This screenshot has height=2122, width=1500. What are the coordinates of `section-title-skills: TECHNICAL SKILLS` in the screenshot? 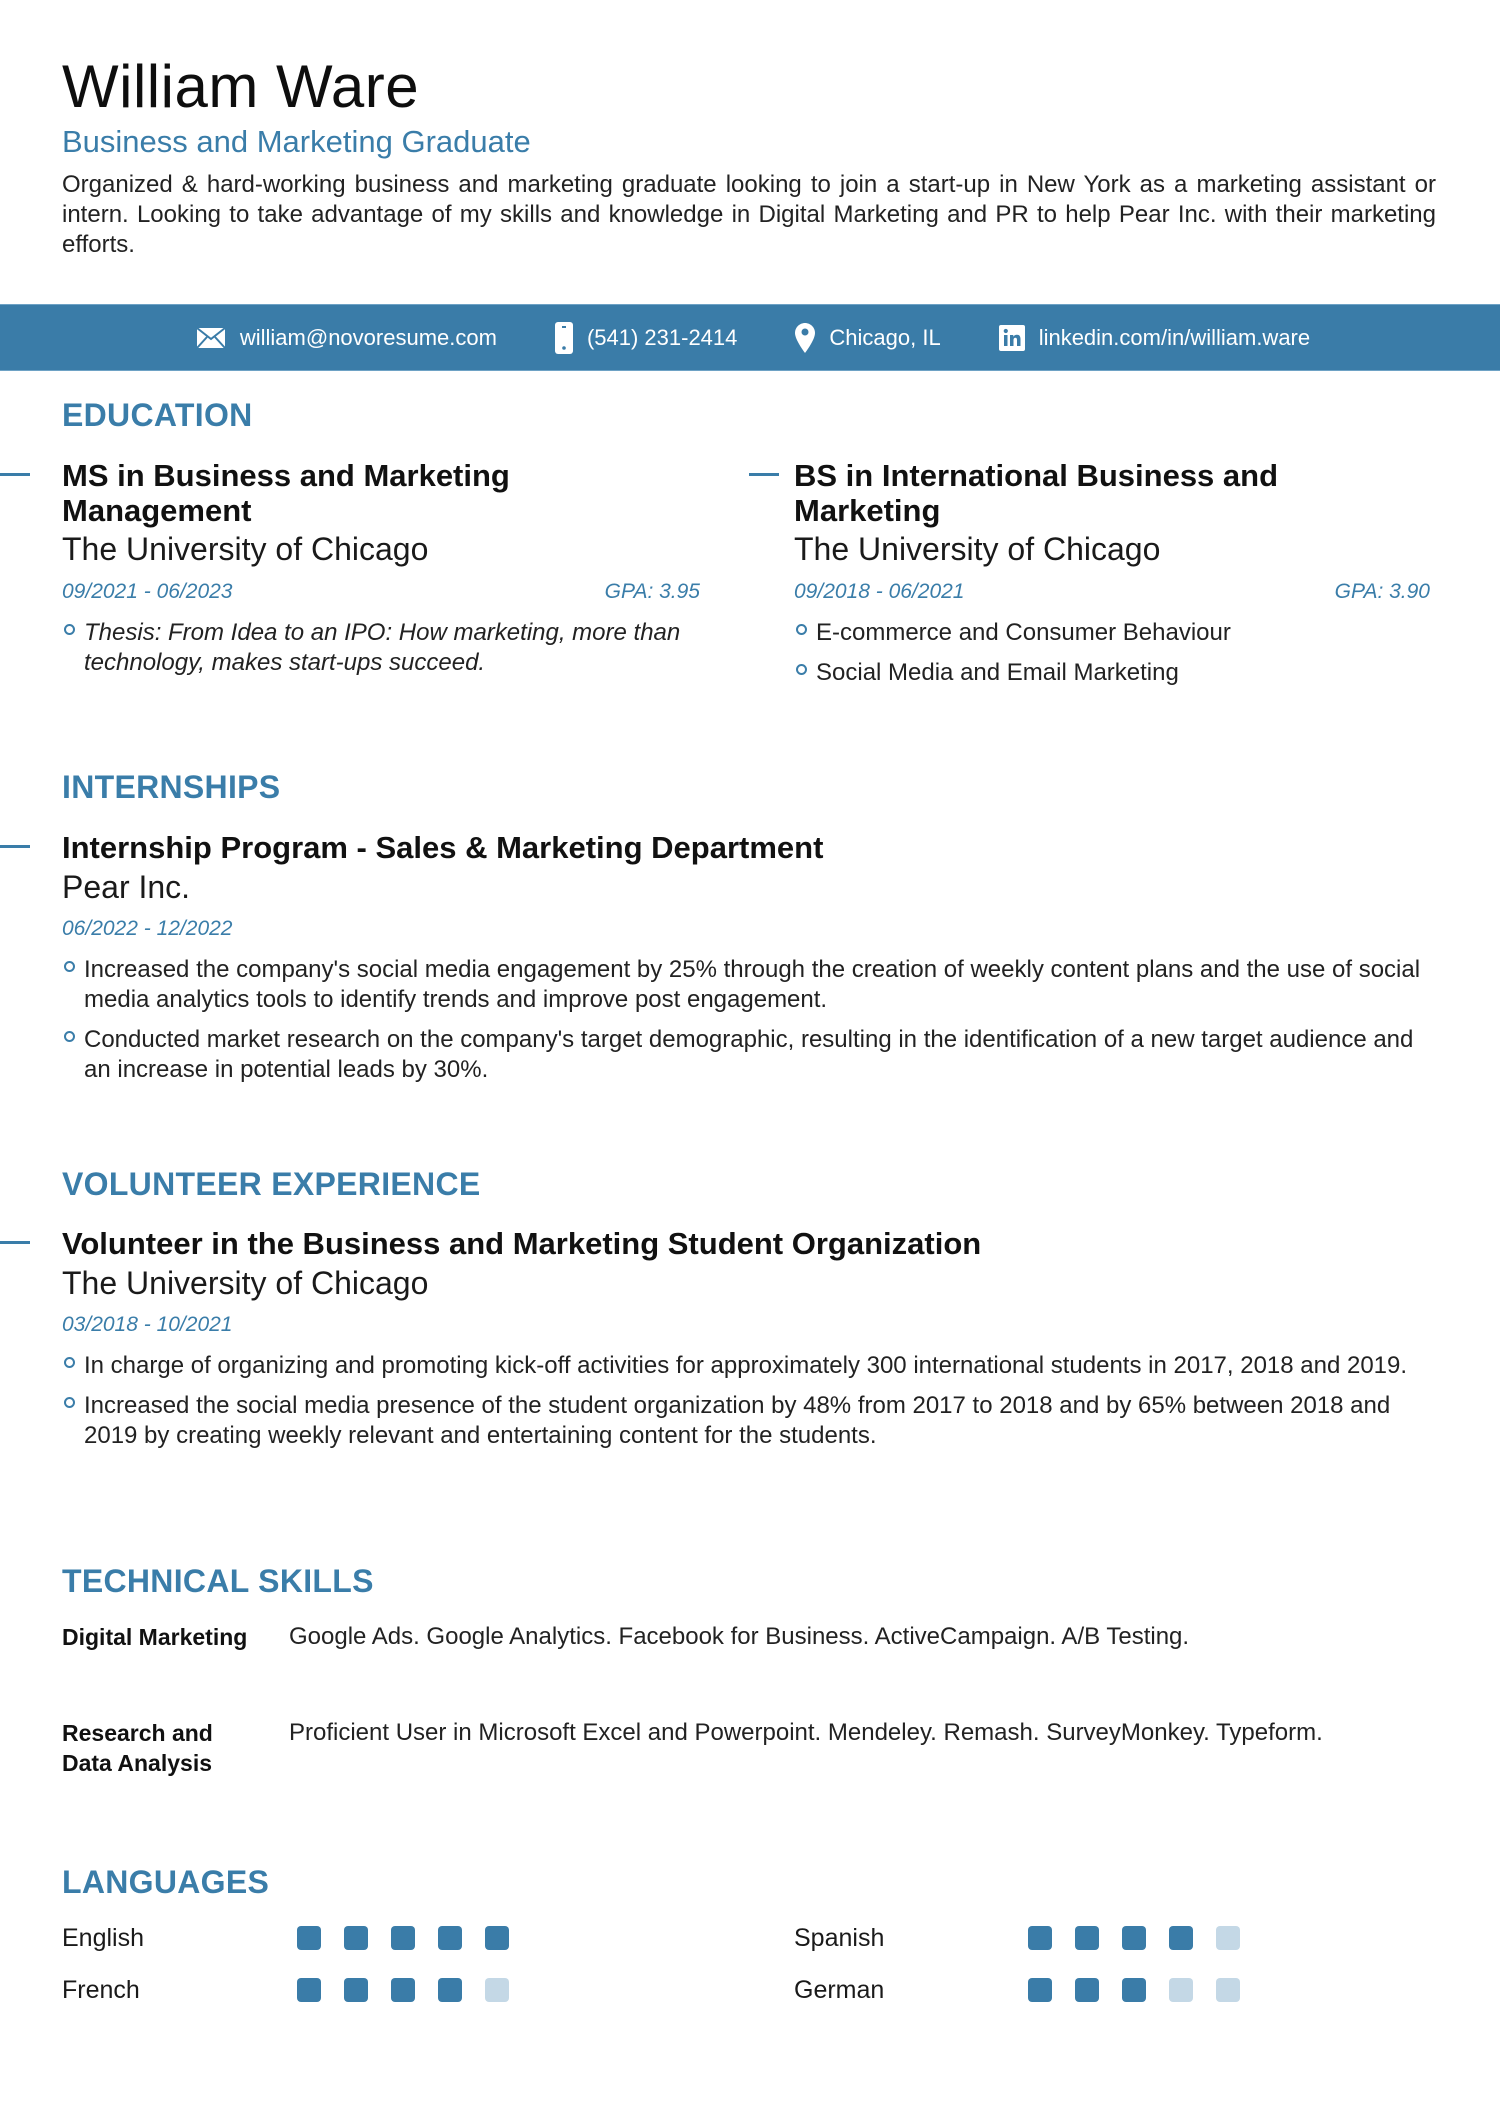 It's located at (218, 1581).